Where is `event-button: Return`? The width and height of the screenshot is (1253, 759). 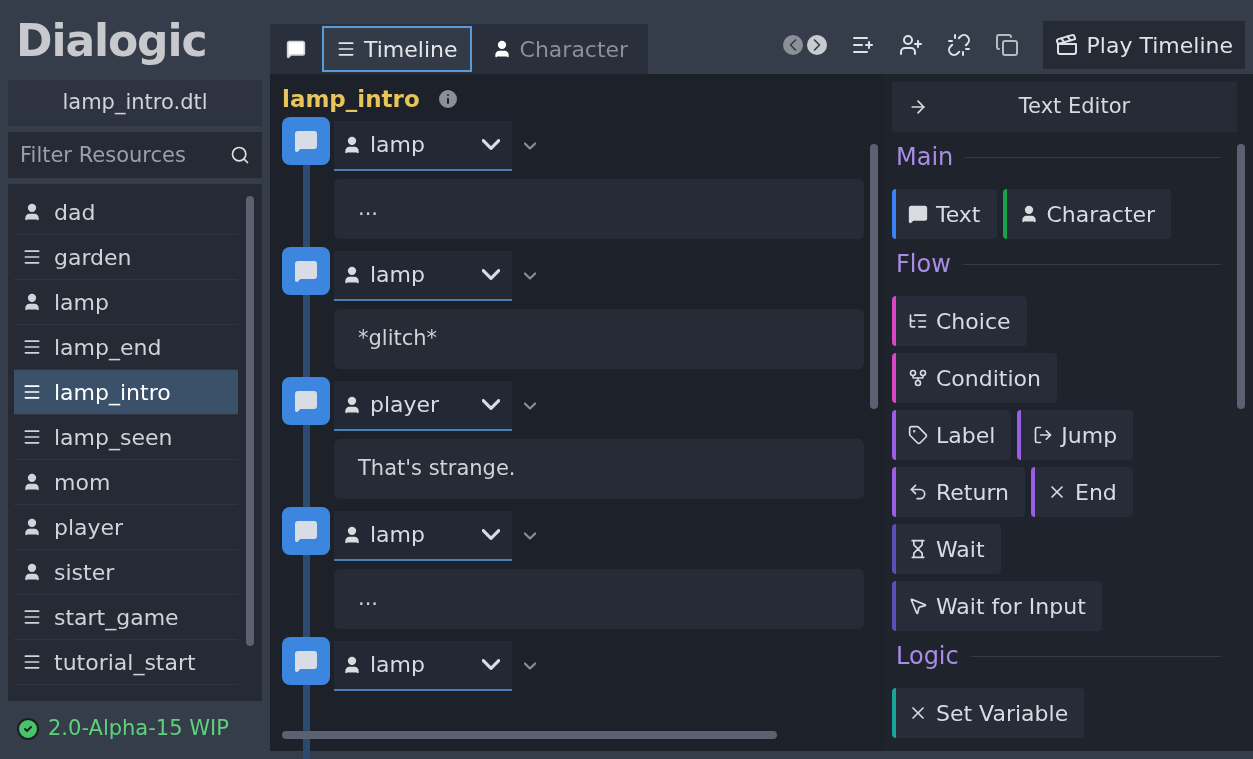
event-button: Return is located at coordinates (958, 492).